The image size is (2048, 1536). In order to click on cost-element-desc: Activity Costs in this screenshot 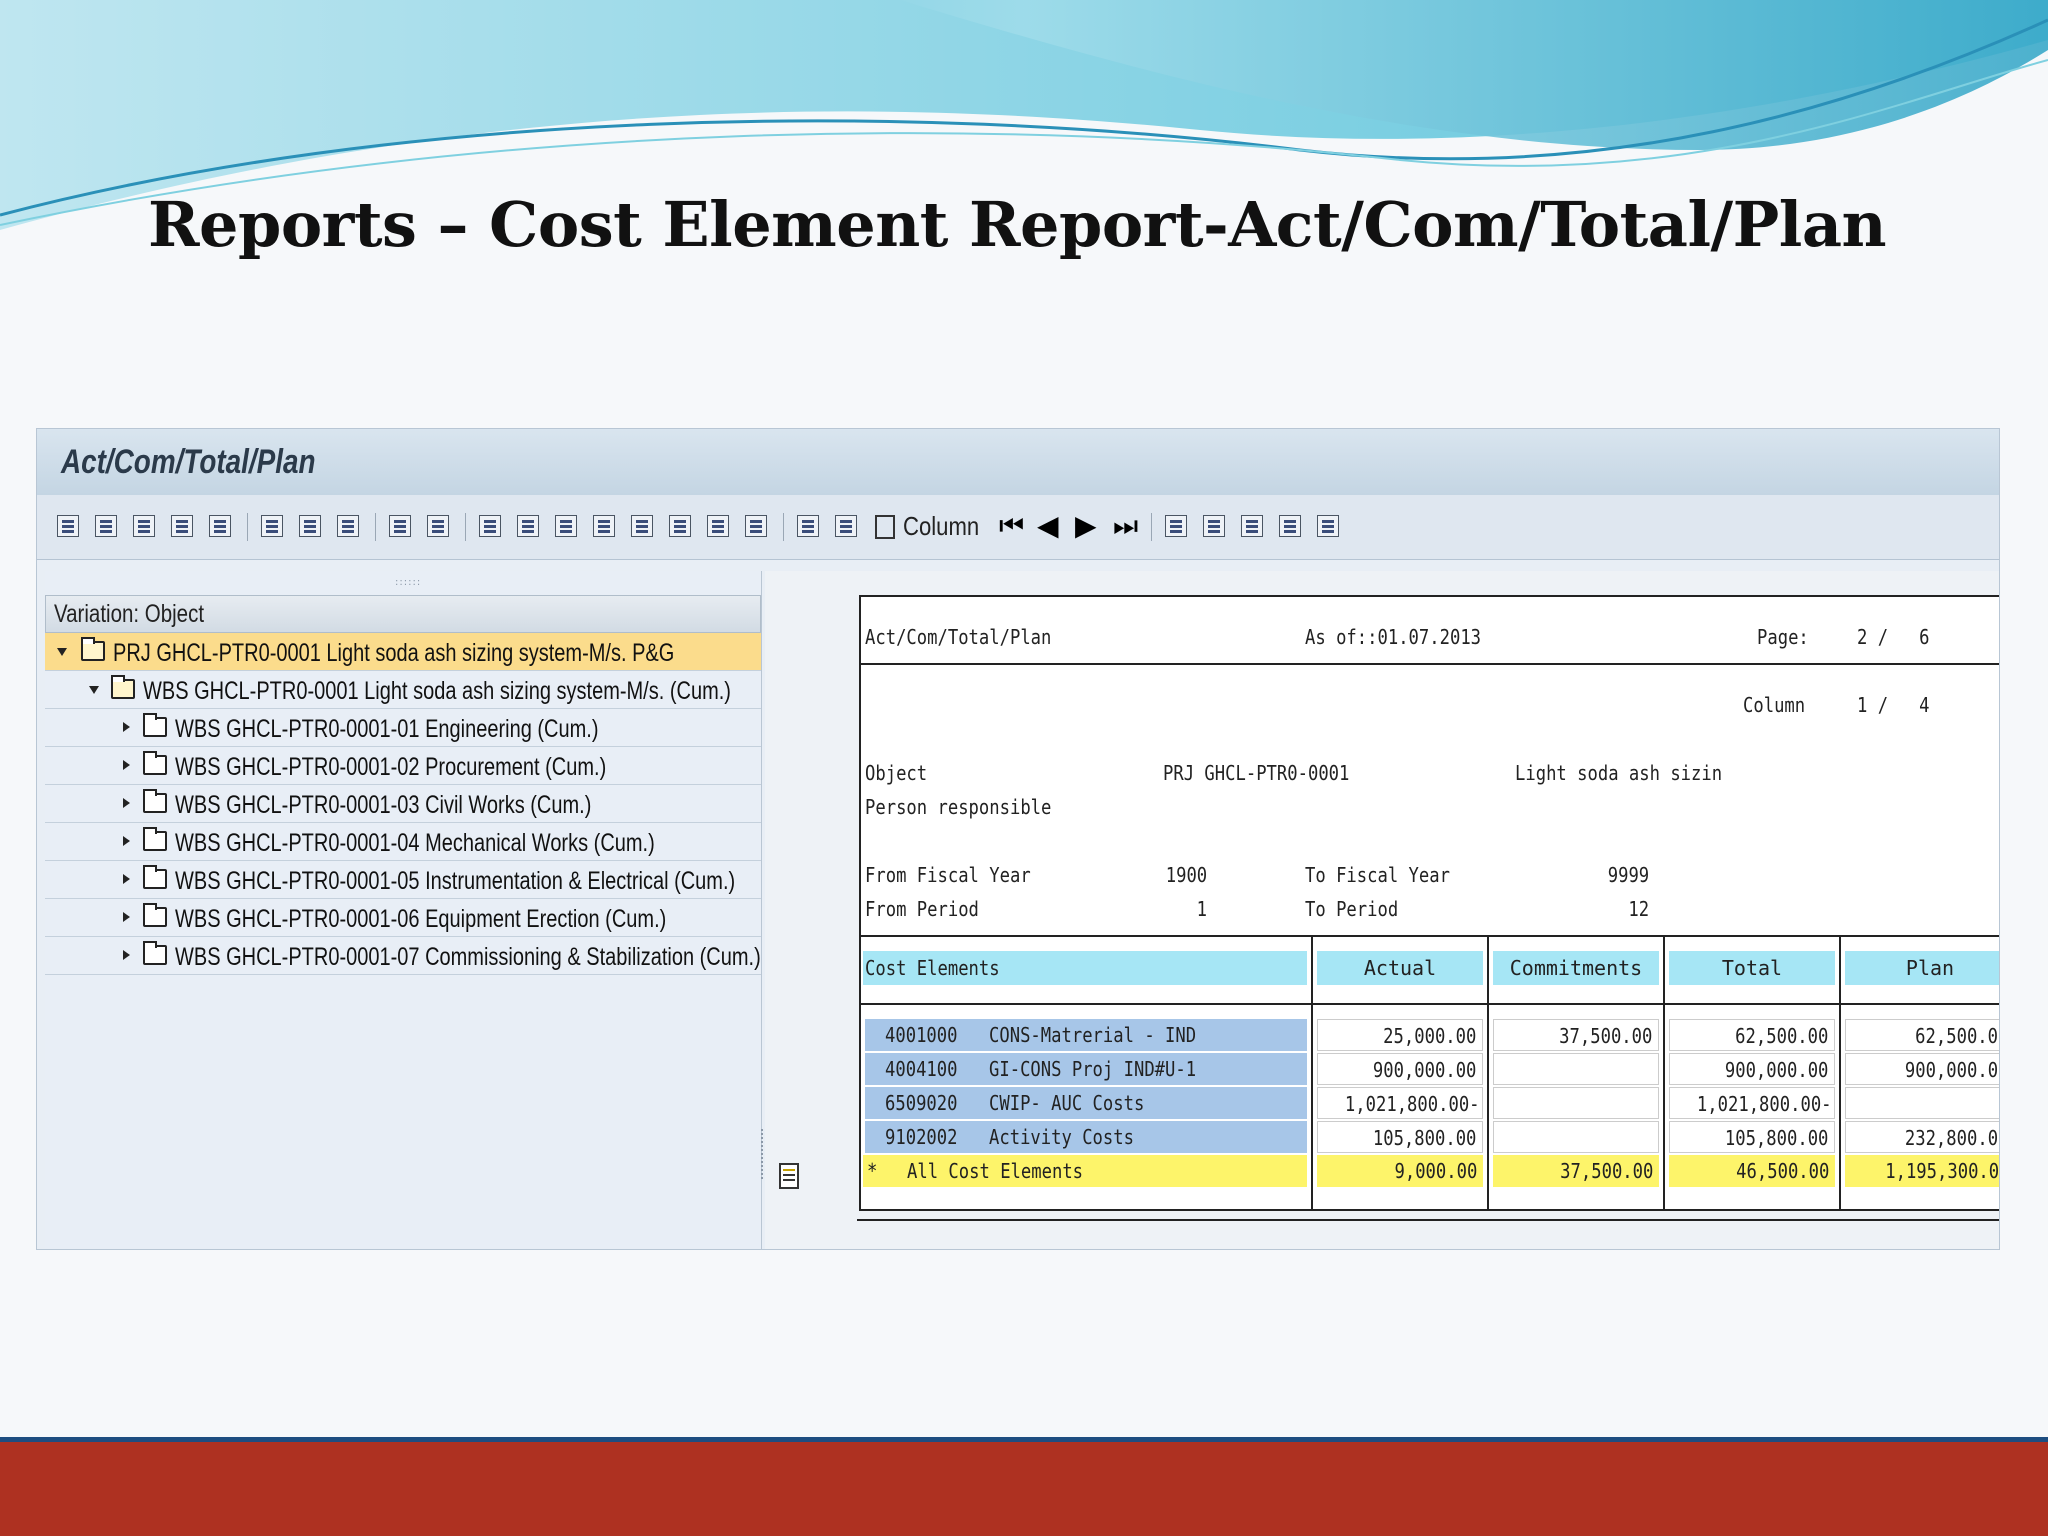, I will do `click(1061, 1137)`.